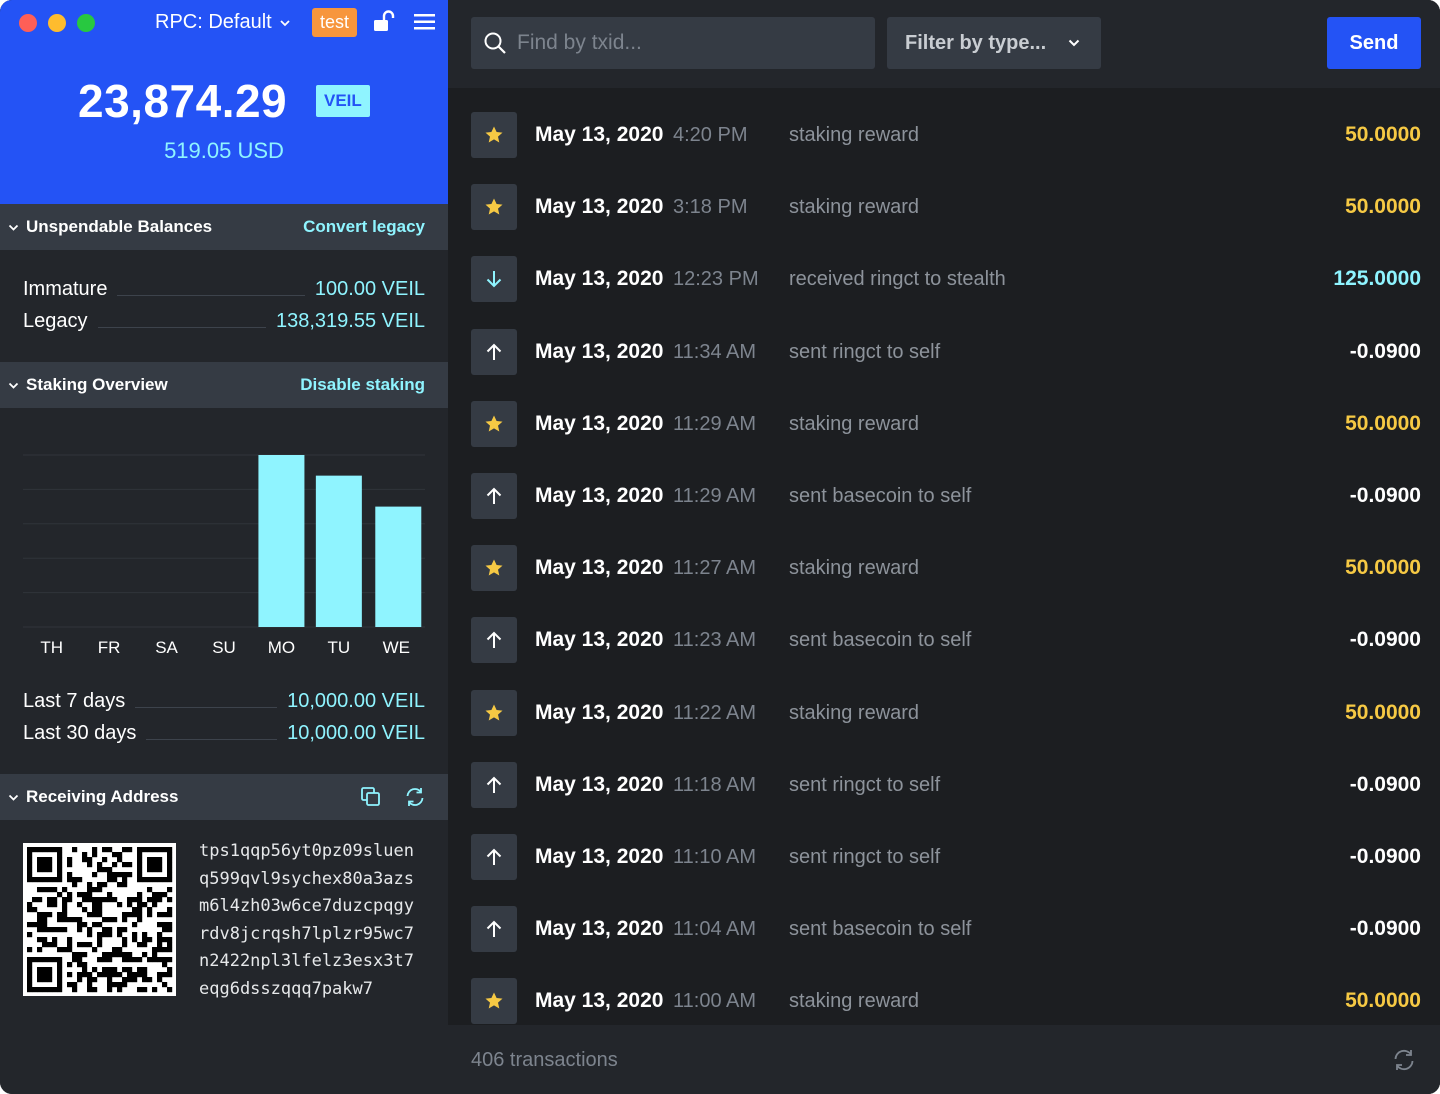 The width and height of the screenshot is (1440, 1094). Describe the element at coordinates (356, 701) in the screenshot. I see `last-7-value: 10,000.00 VEIL` at that location.